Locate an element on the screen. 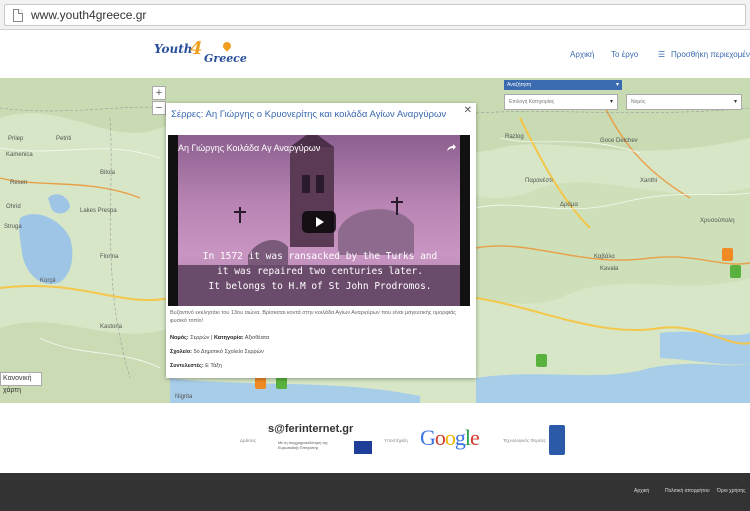 This screenshot has height=511, width=750. logo-greece-text: Greece is located at coordinates (225, 58).